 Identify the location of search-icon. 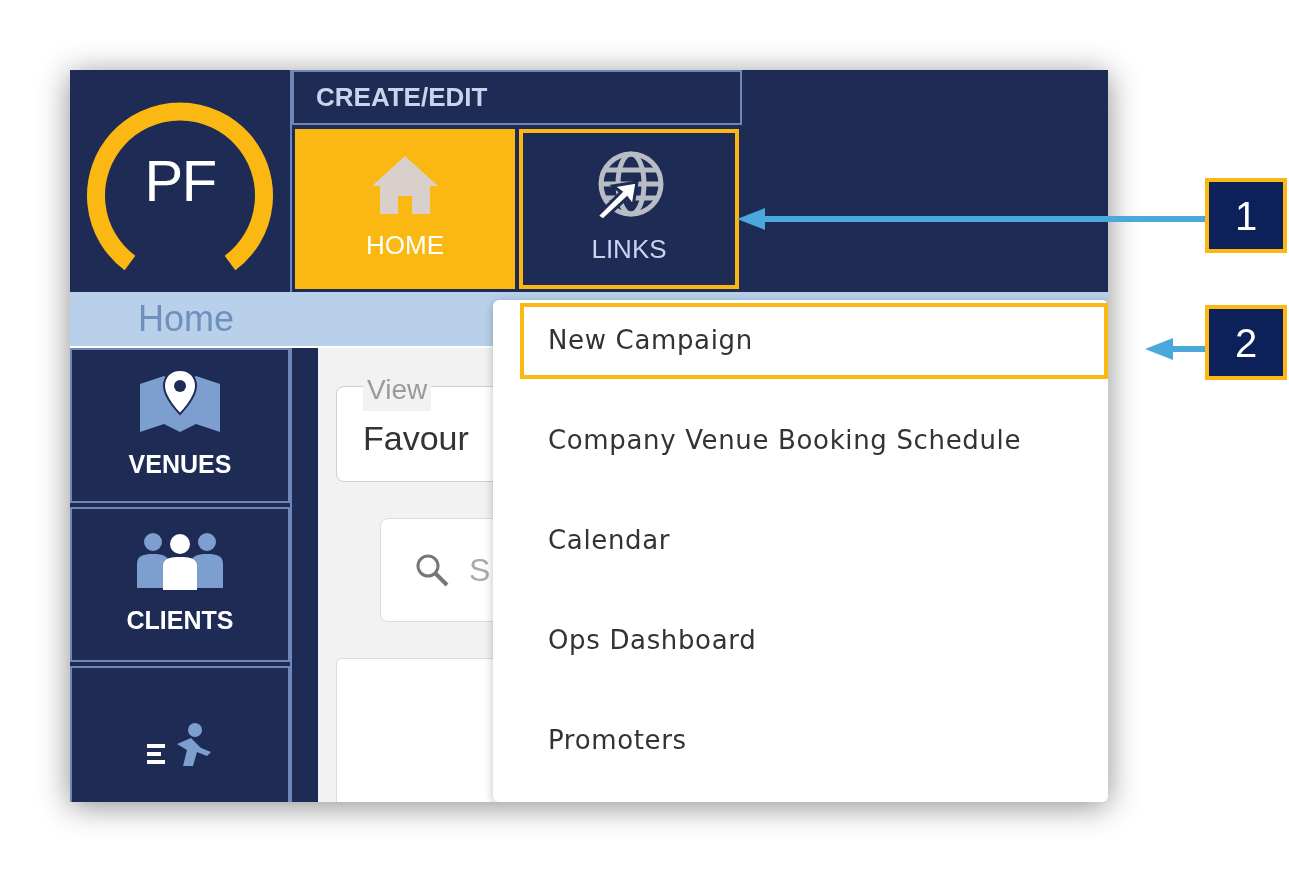
(432, 570).